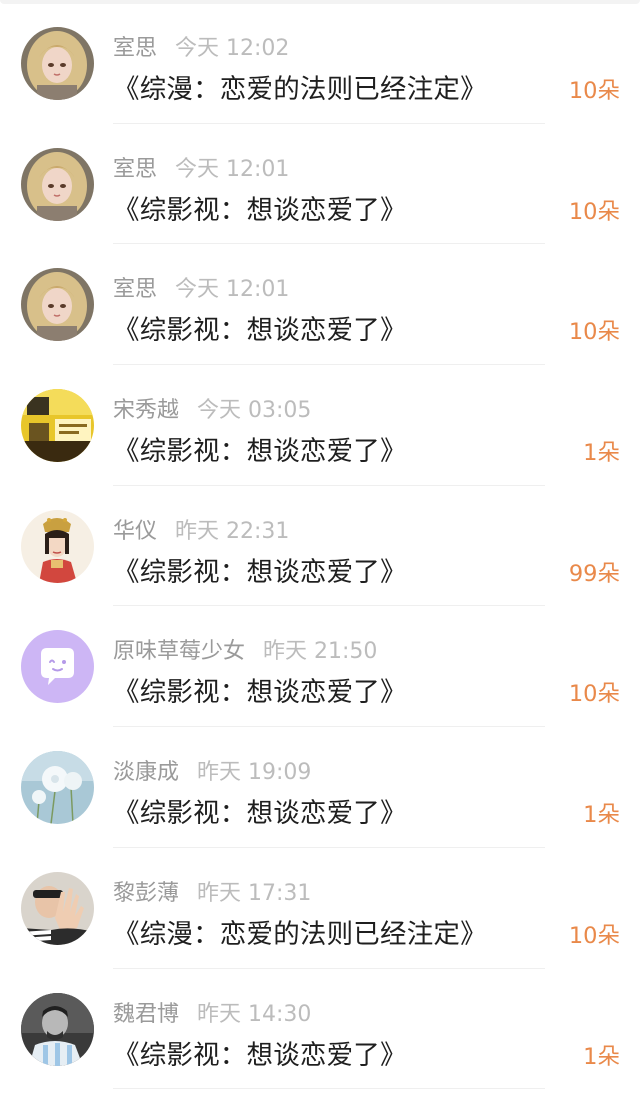  Describe the element at coordinates (57, 908) in the screenshot. I see `waving-hand-avatar-icon` at that location.